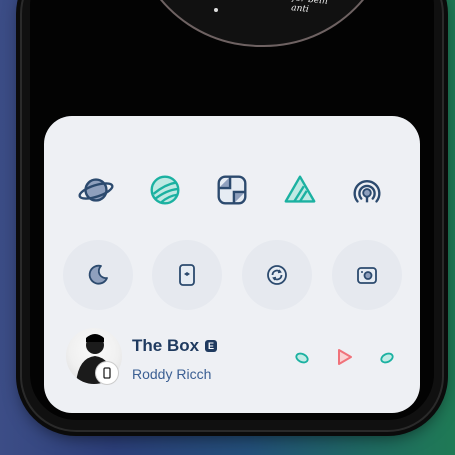  I want to click on previous-icon, so click(302, 358).